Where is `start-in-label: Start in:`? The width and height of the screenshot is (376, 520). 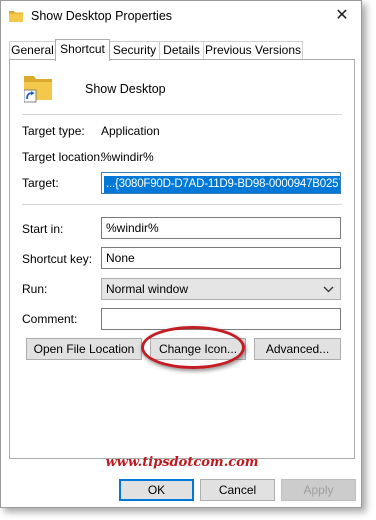 start-in-label: Start in: is located at coordinates (43, 229).